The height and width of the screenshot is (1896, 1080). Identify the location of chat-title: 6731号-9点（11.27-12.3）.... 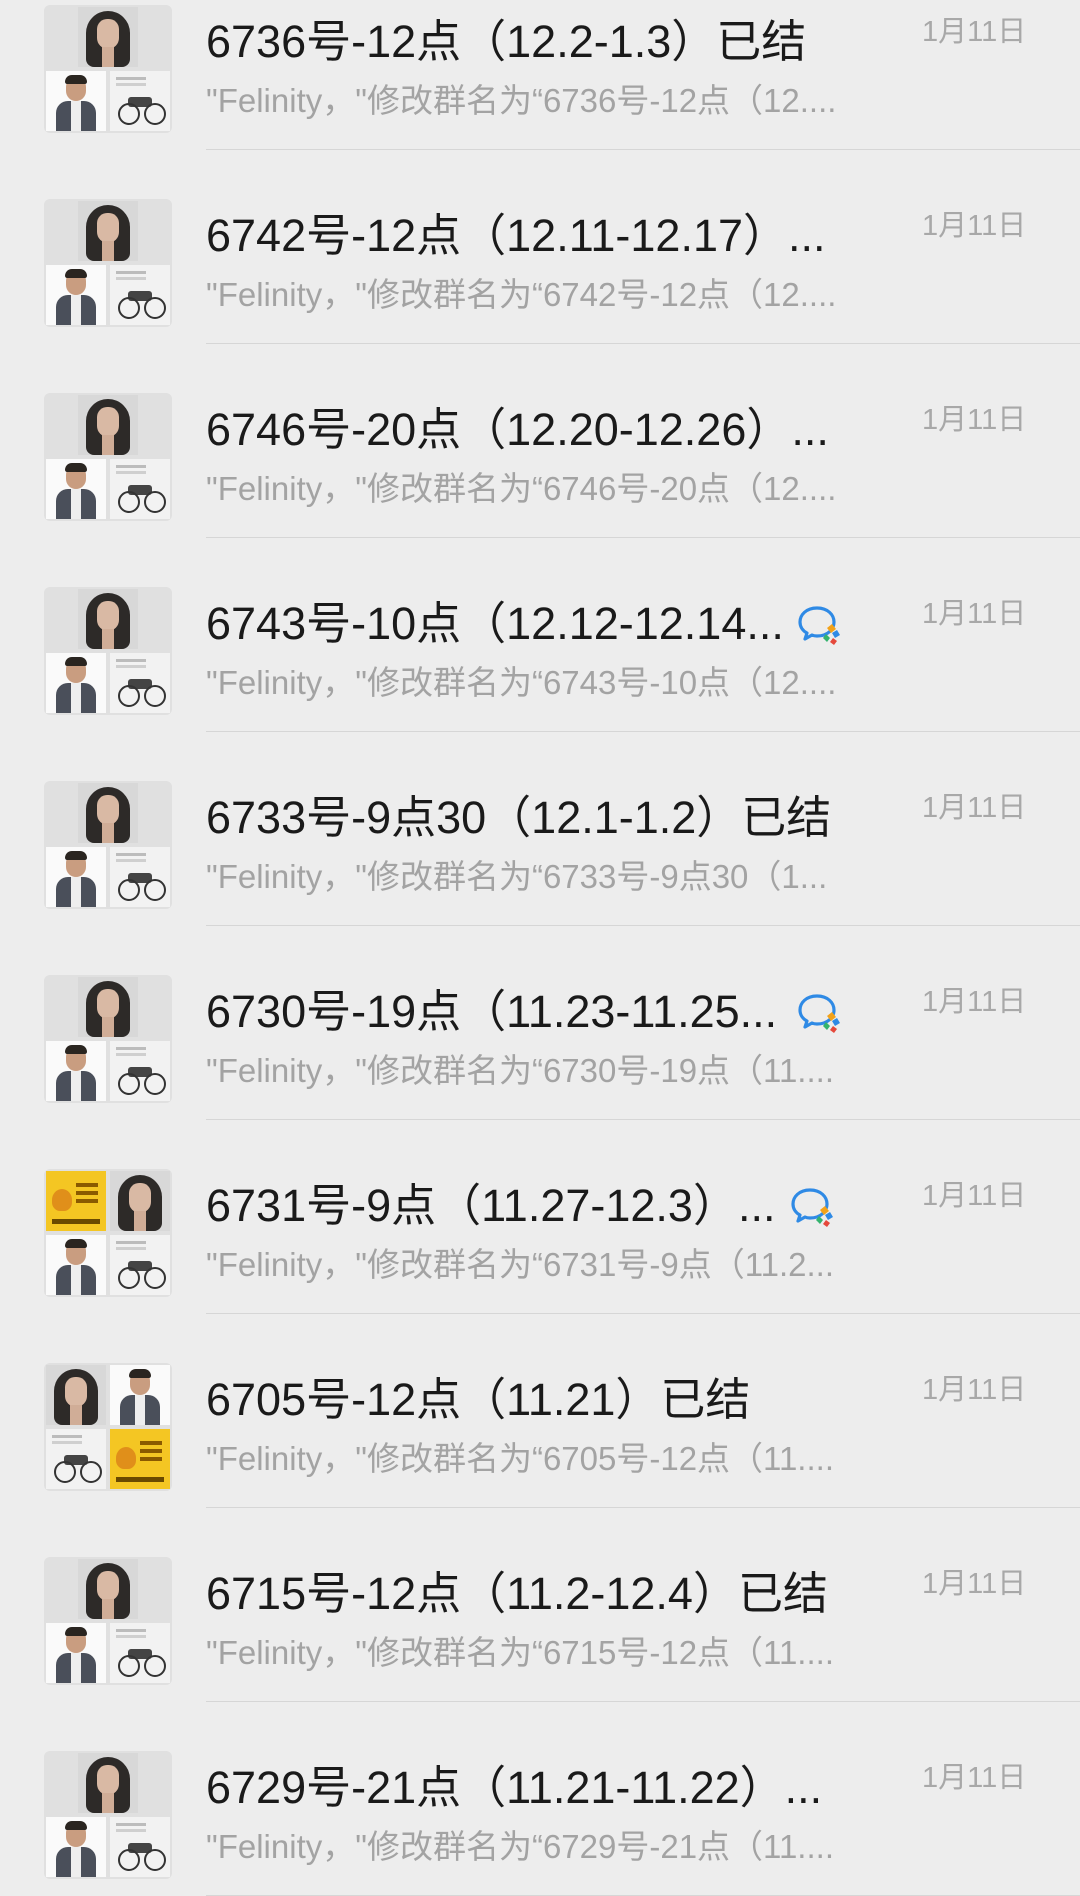
(491, 1205).